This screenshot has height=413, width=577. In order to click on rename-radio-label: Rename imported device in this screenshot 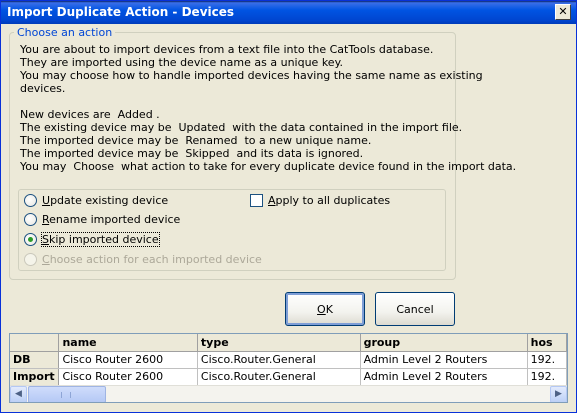, I will do `click(111, 219)`.